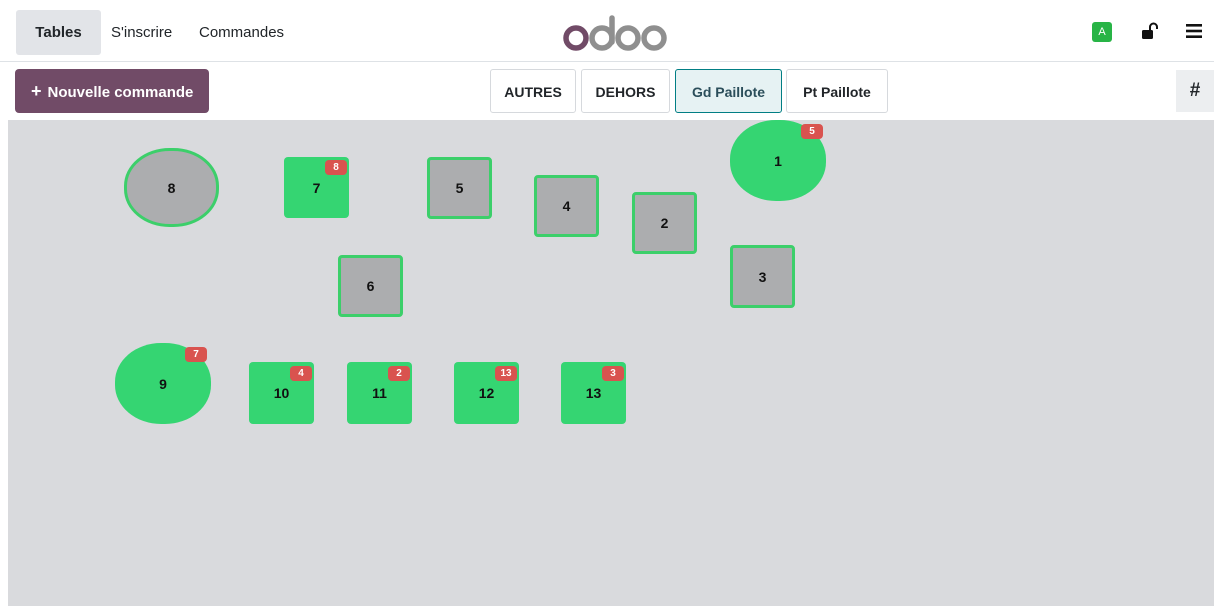 This screenshot has width=1214, height=606. I want to click on table-11: 11 2, so click(379, 393).